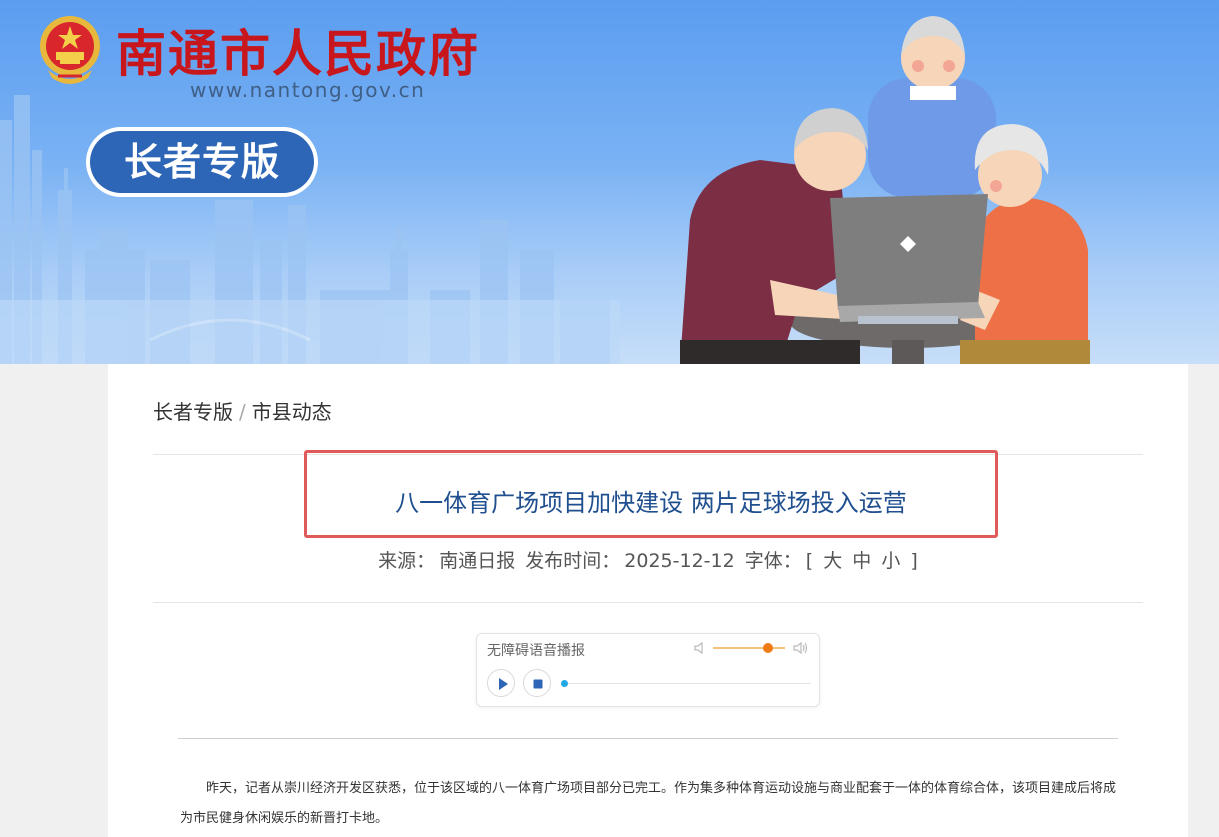 Image resolution: width=1219 pixels, height=837 pixels. Describe the element at coordinates (687, 683) in the screenshot. I see `progress-bar-track` at that location.